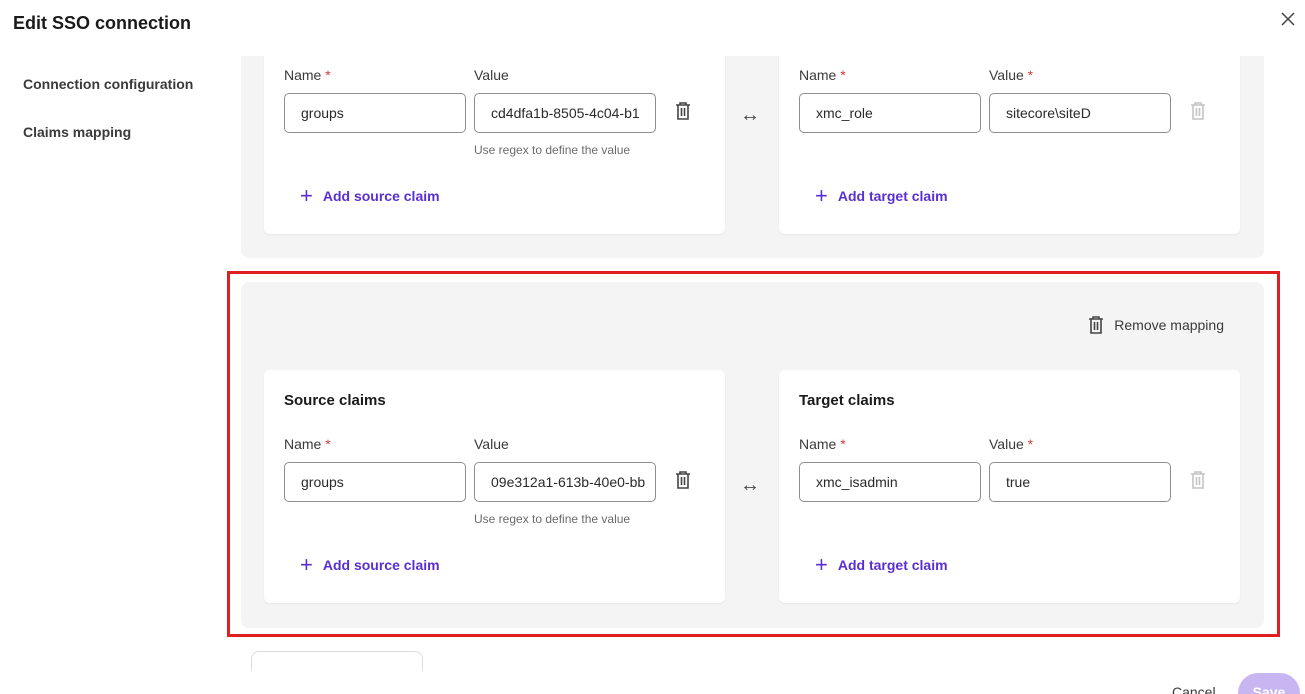  Describe the element at coordinates (102, 23) in the screenshot. I see `dialog-title: Edit SSO connection` at that location.